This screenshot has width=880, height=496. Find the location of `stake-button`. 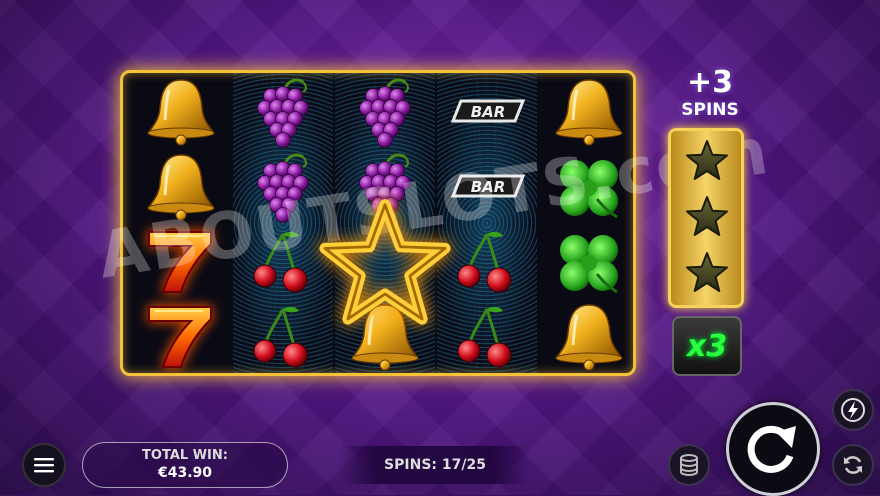

stake-button is located at coordinates (689, 465).